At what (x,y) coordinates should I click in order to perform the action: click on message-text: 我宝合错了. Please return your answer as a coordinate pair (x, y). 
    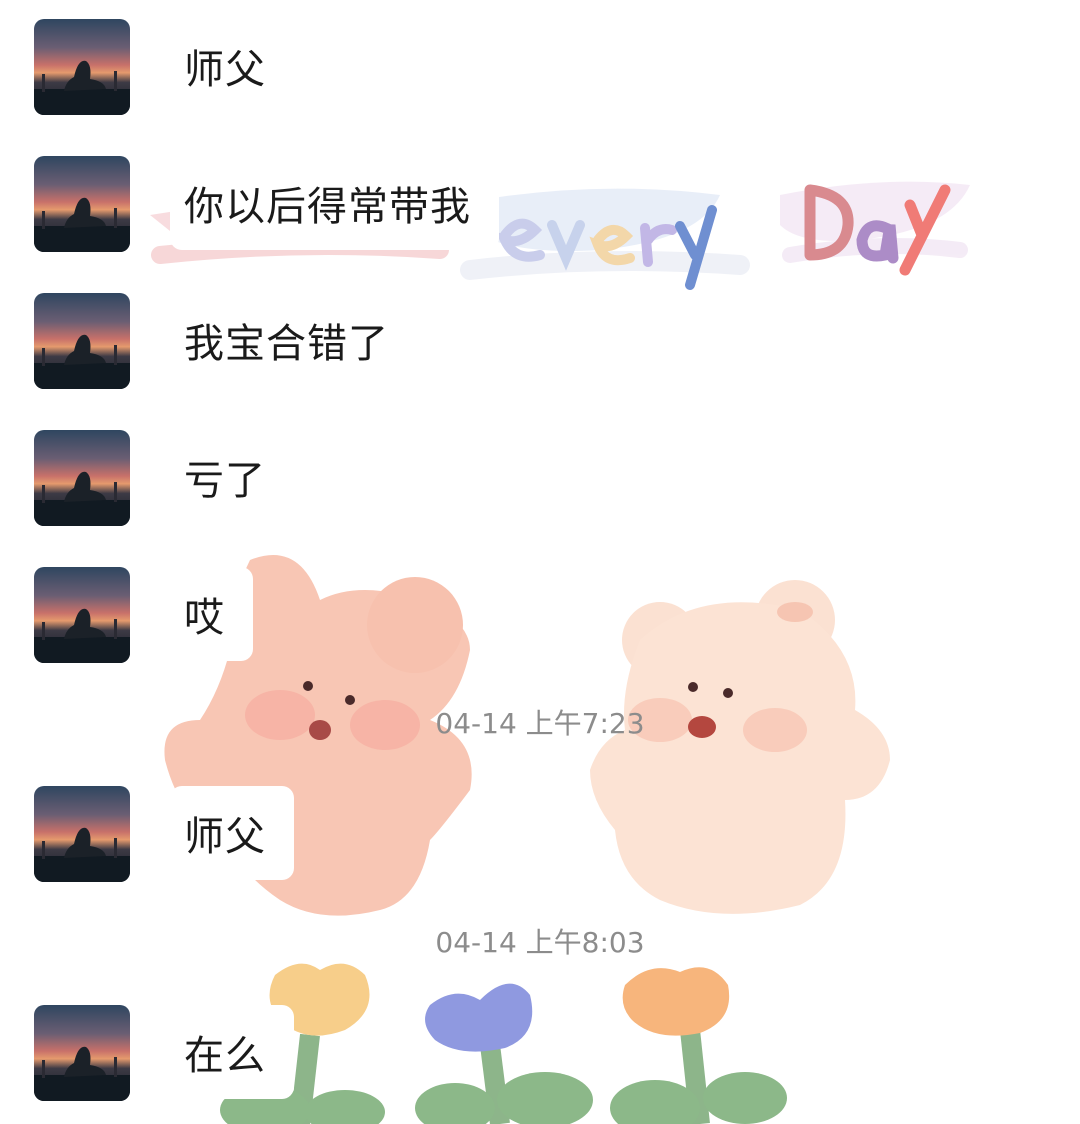
    Looking at the image, I should click on (286, 344).